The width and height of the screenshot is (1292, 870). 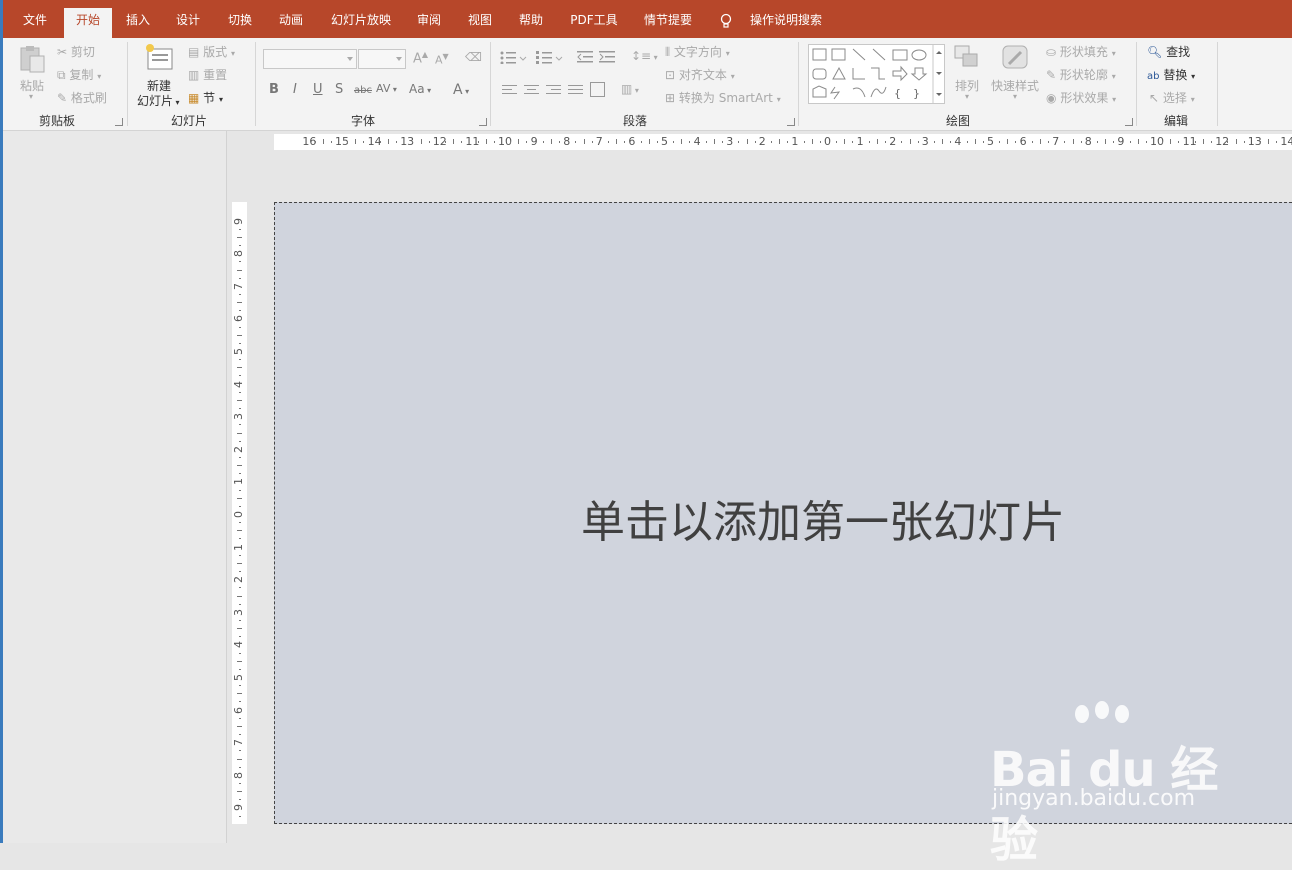 What do you see at coordinates (644, 56) in the screenshot?
I see `line-spacing-icon: ↕≡ ▾` at bounding box center [644, 56].